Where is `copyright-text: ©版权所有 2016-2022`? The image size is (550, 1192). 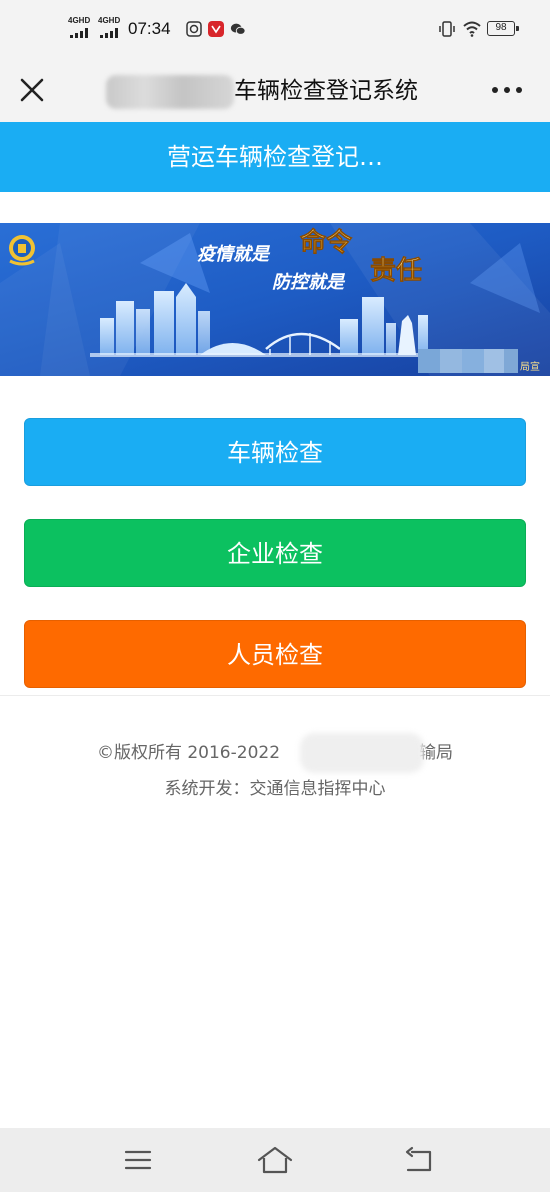
copyright-text: ©版权所有 2016-2022 is located at coordinates (188, 753).